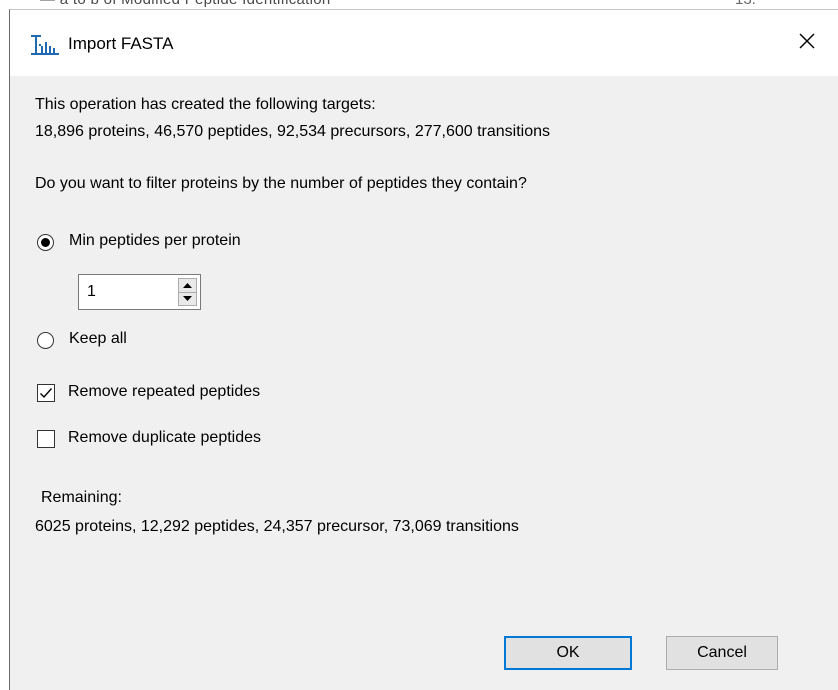 The height and width of the screenshot is (690, 838). Describe the element at coordinates (91, 292) in the screenshot. I see `min-peptides-value: 1` at that location.